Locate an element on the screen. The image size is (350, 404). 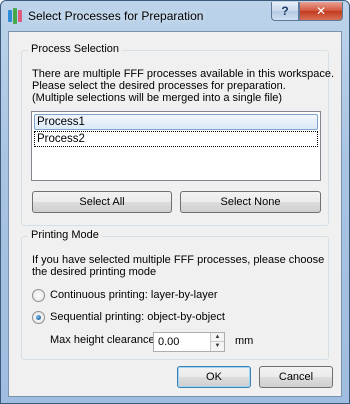
radio-selected-dot is located at coordinates (38, 317).